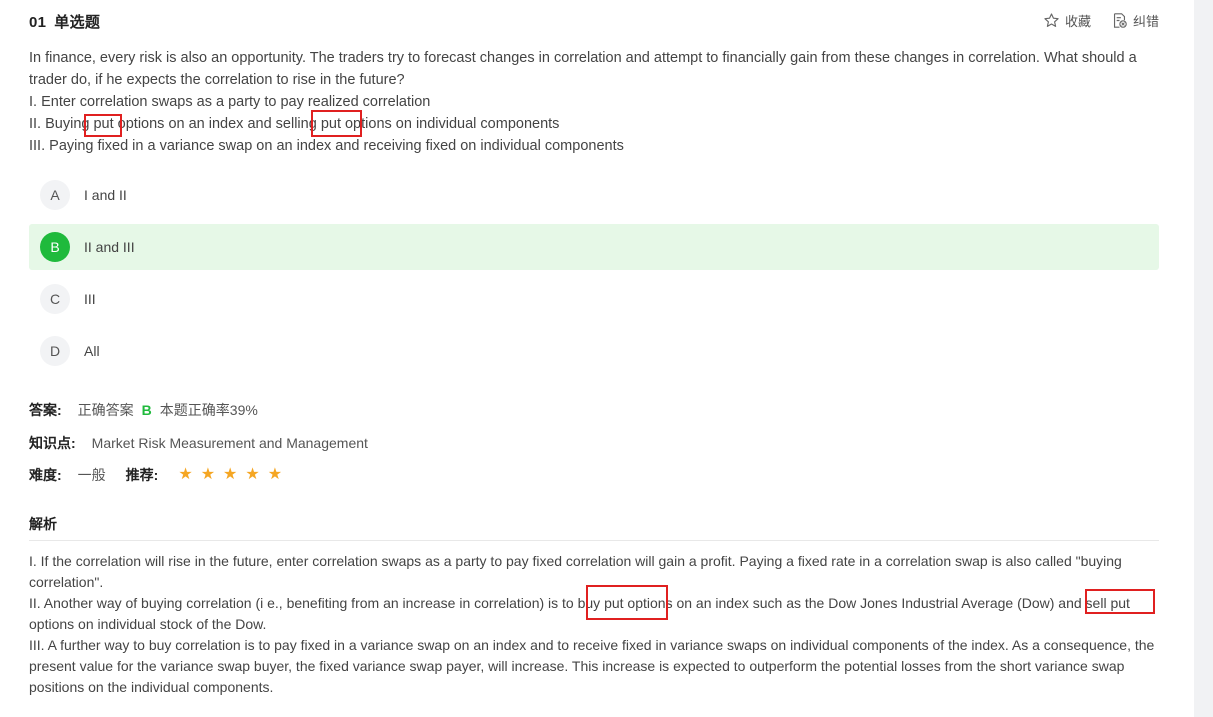 This screenshot has height=717, width=1213. I want to click on difficulty-row: 难度: 一般 推荐: ★ ★ ★ ★ ★, so click(155, 475).